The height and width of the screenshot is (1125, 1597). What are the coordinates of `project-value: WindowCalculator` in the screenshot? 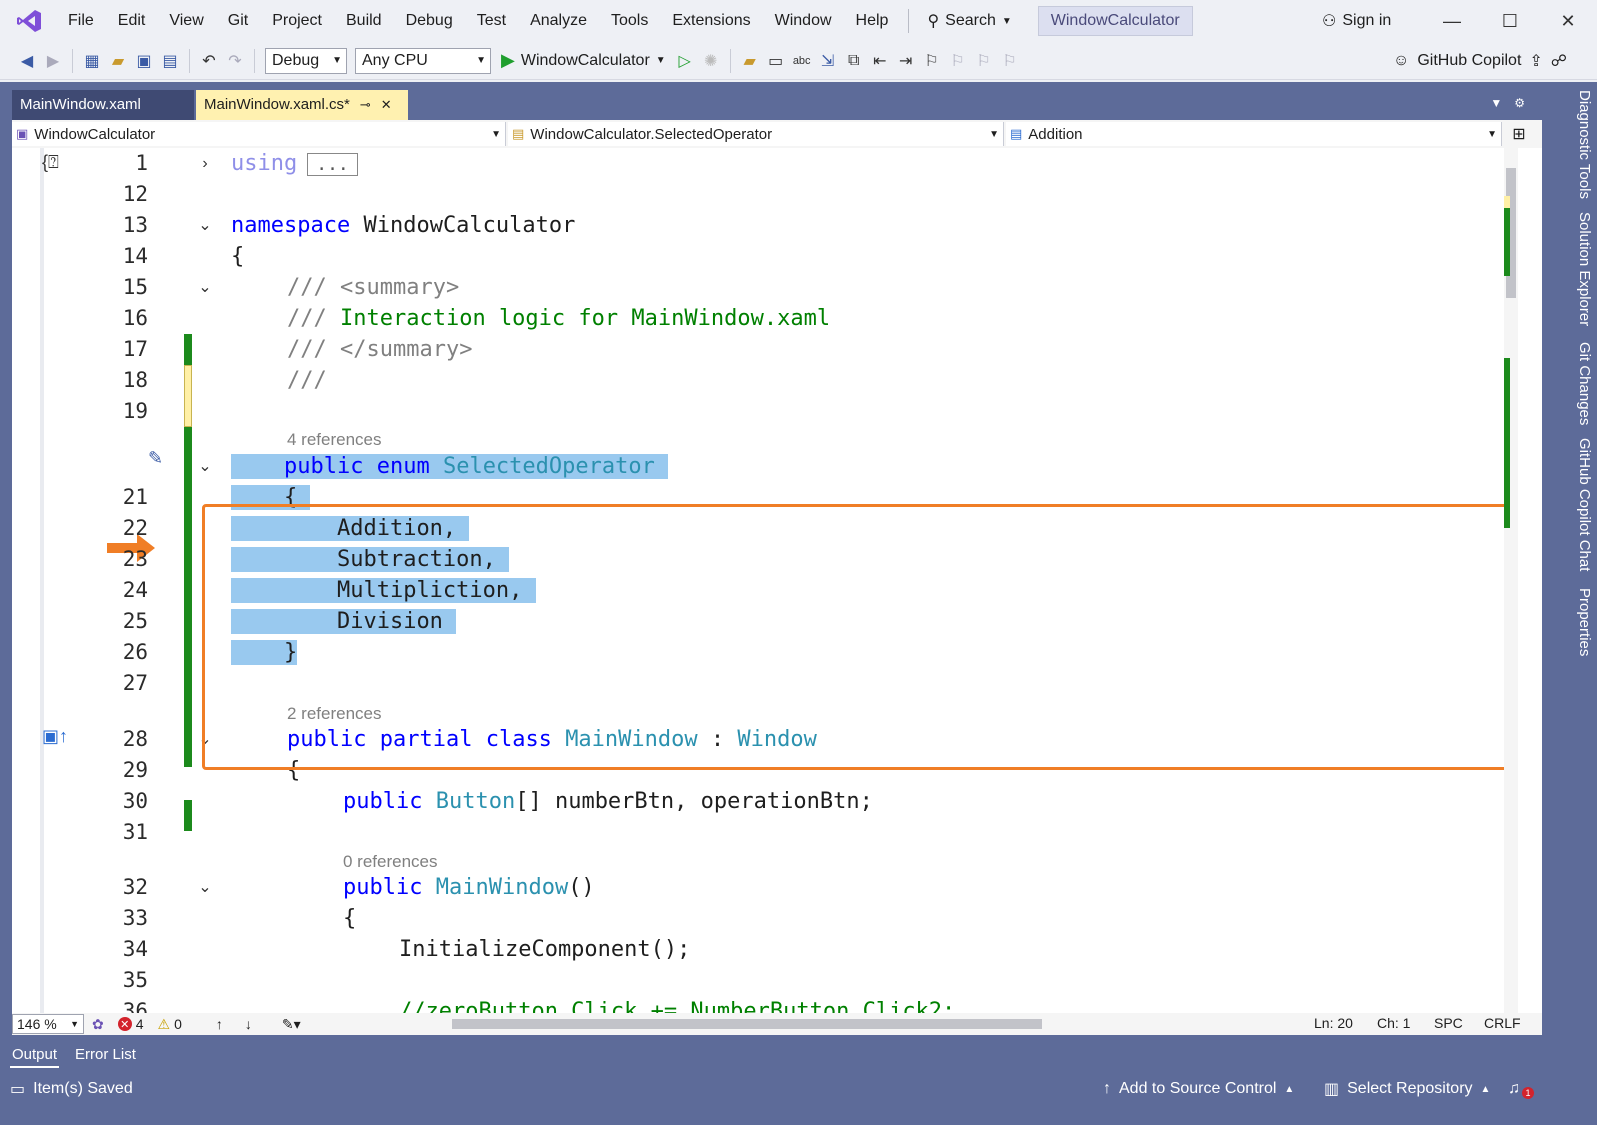 It's located at (95, 134).